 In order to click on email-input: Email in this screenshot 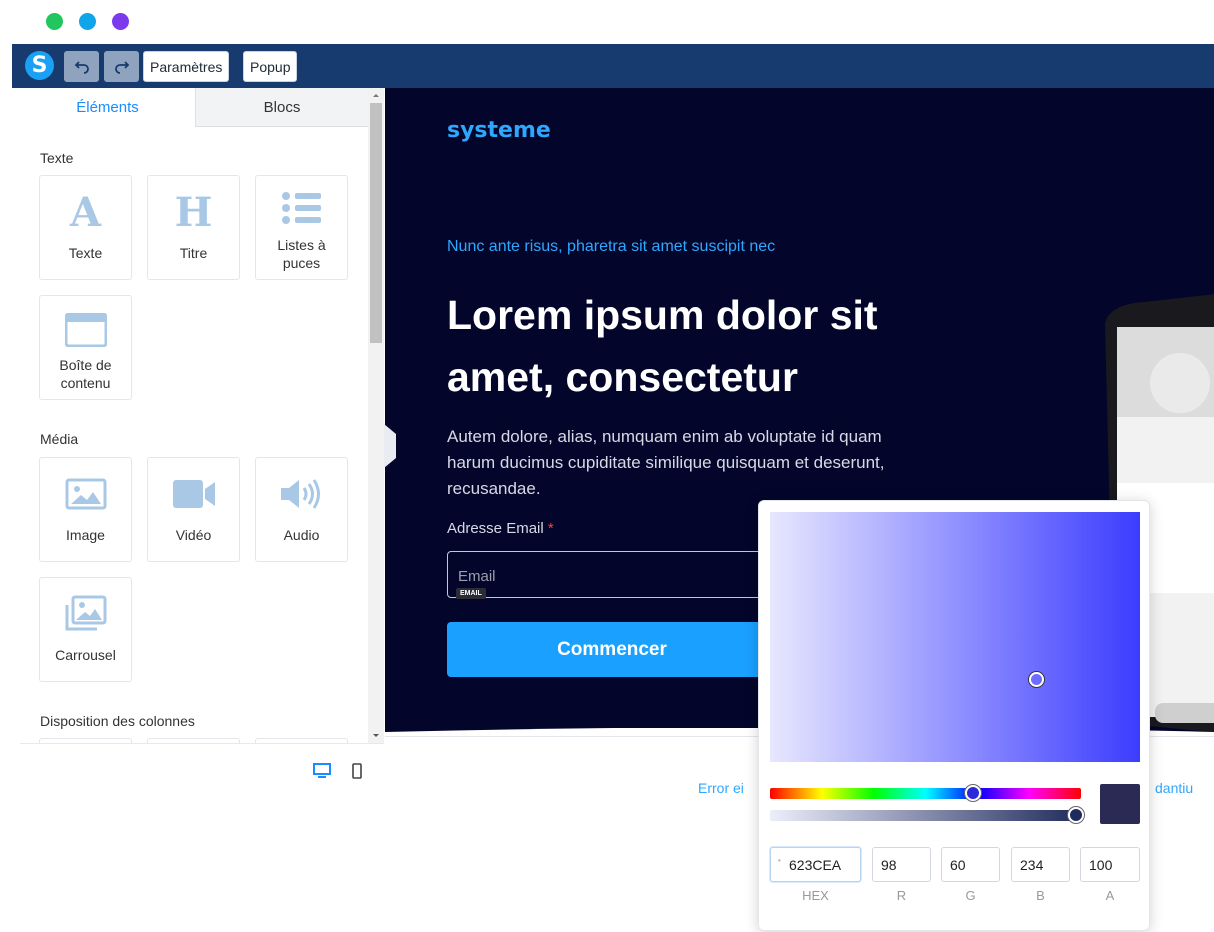, I will do `click(612, 574)`.